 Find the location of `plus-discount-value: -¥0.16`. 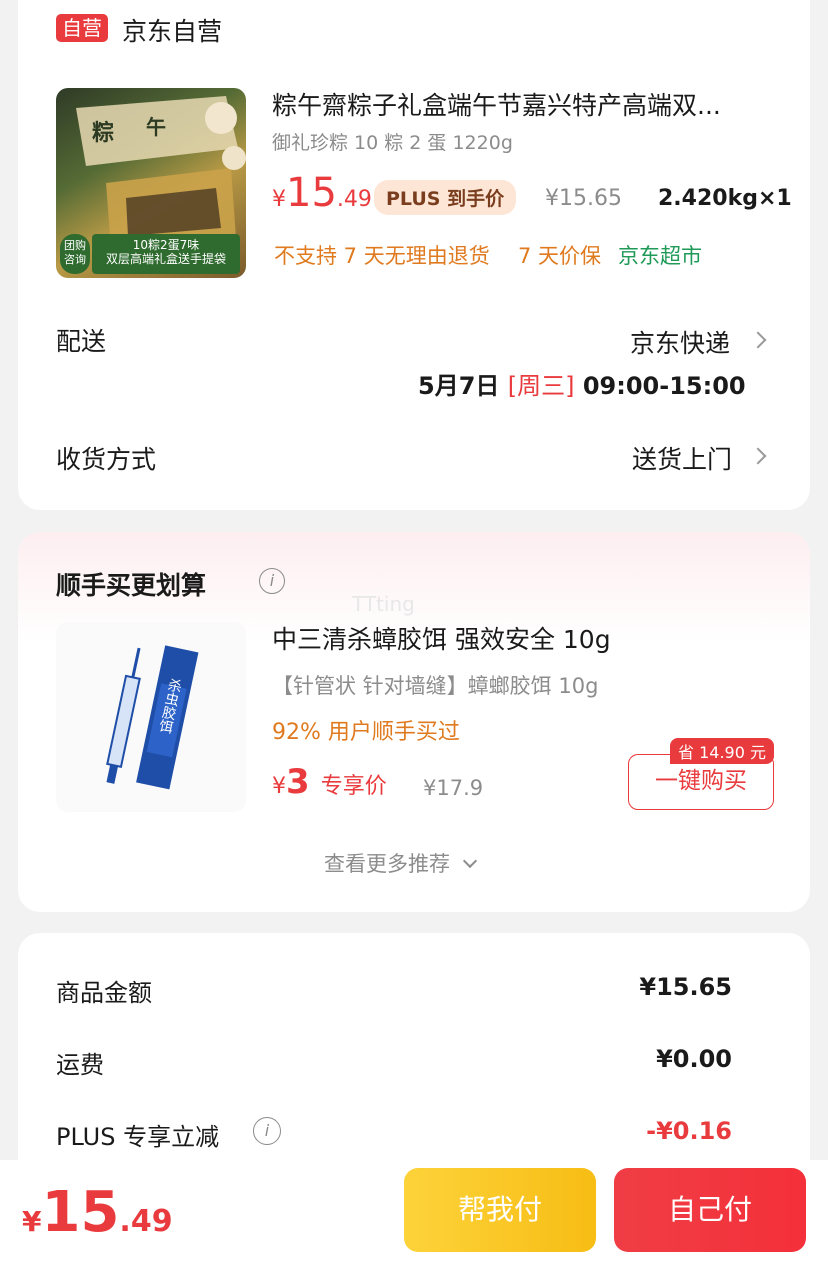

plus-discount-value: -¥0.16 is located at coordinates (689, 1131).